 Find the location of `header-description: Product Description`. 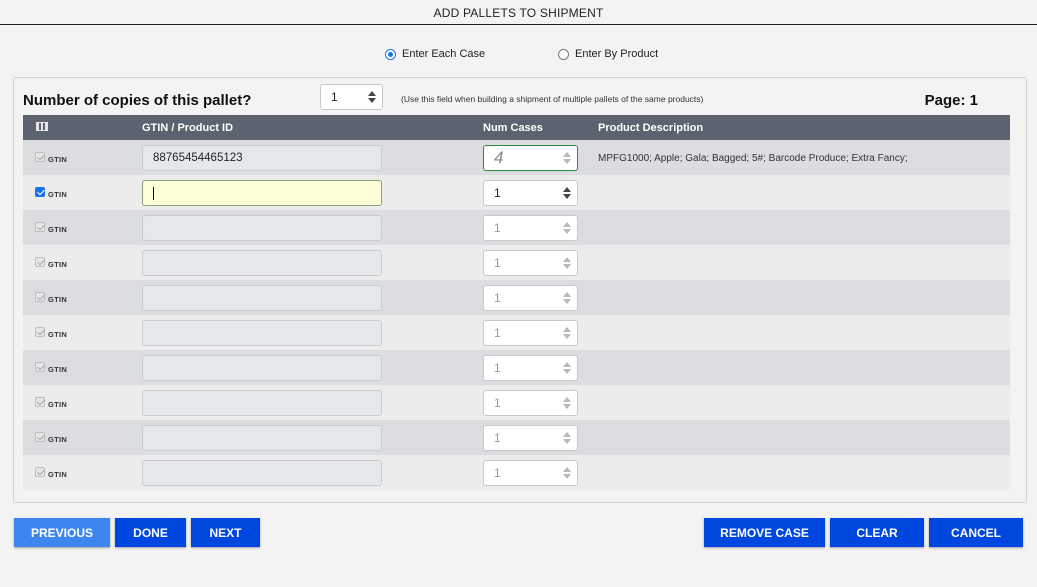

header-description: Product Description is located at coordinates (651, 128).